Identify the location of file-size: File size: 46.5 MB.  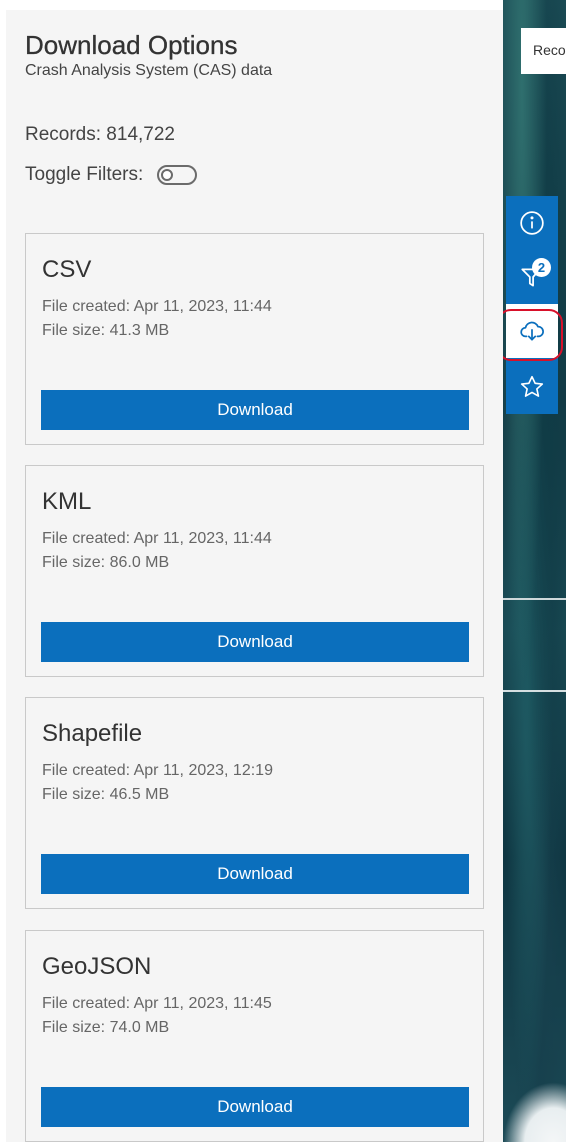
(106, 794).